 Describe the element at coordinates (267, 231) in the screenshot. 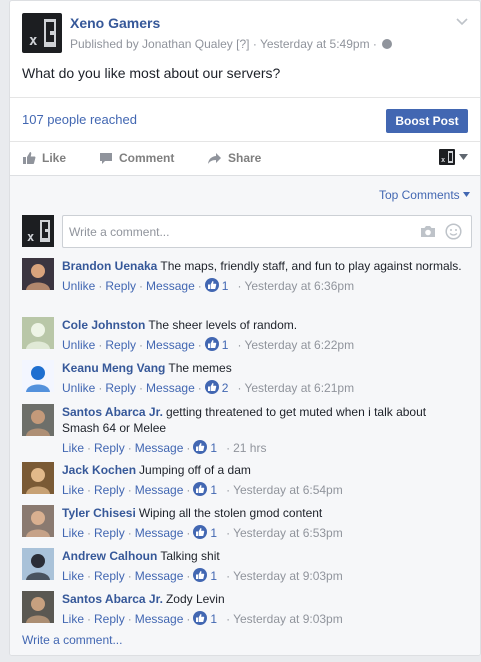

I see `comment-input` at that location.